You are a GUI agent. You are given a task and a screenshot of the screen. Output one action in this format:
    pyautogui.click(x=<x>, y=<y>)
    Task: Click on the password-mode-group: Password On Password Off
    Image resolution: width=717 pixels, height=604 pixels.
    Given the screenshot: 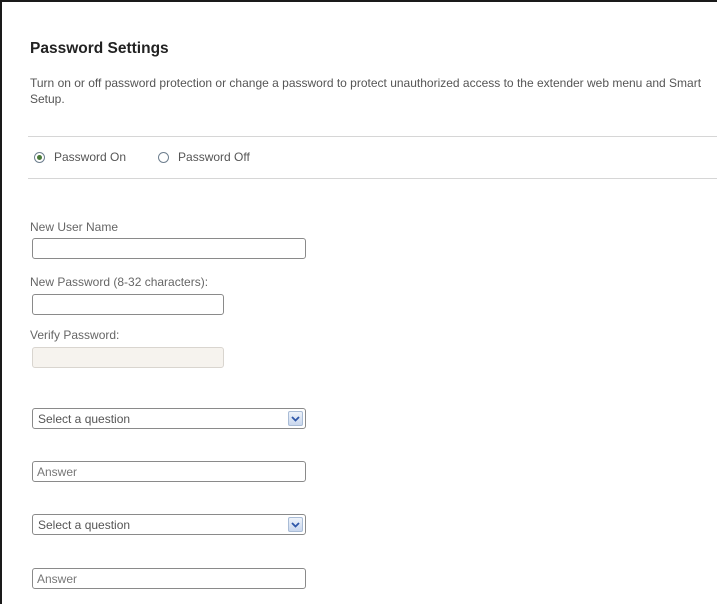 What is the action you would take?
    pyautogui.click(x=158, y=157)
    